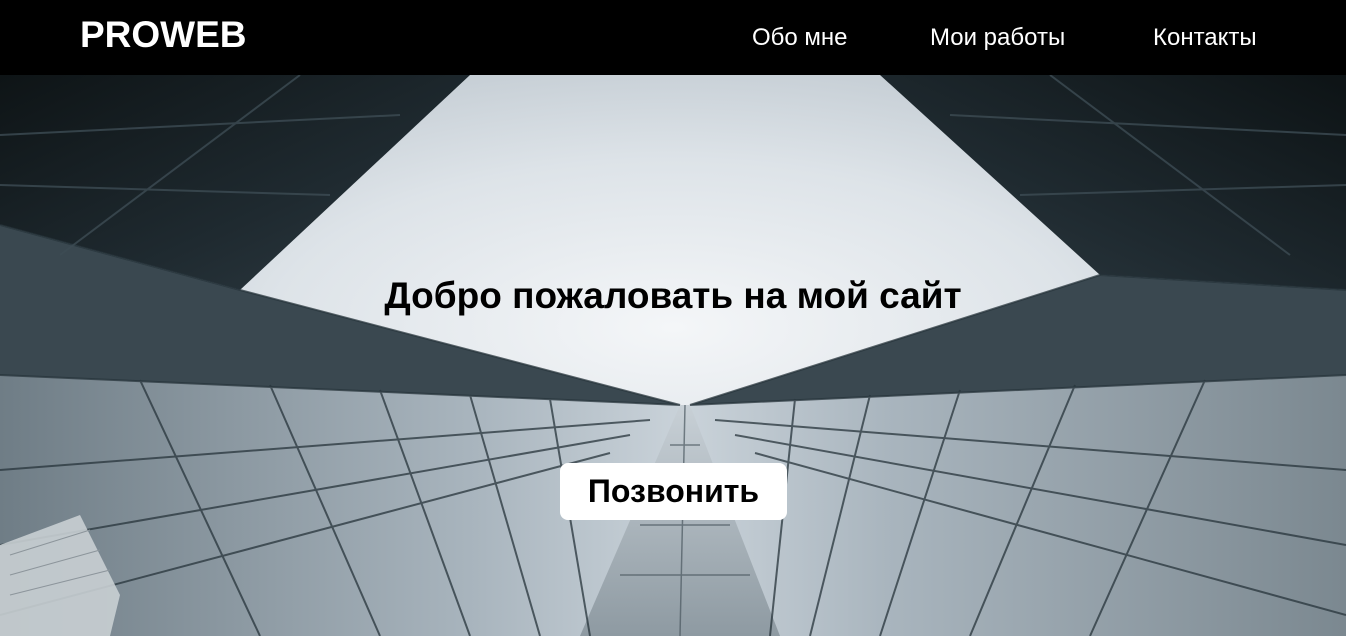  Describe the element at coordinates (1205, 38) in the screenshot. I see `nav-link-contacts: Контакты` at that location.